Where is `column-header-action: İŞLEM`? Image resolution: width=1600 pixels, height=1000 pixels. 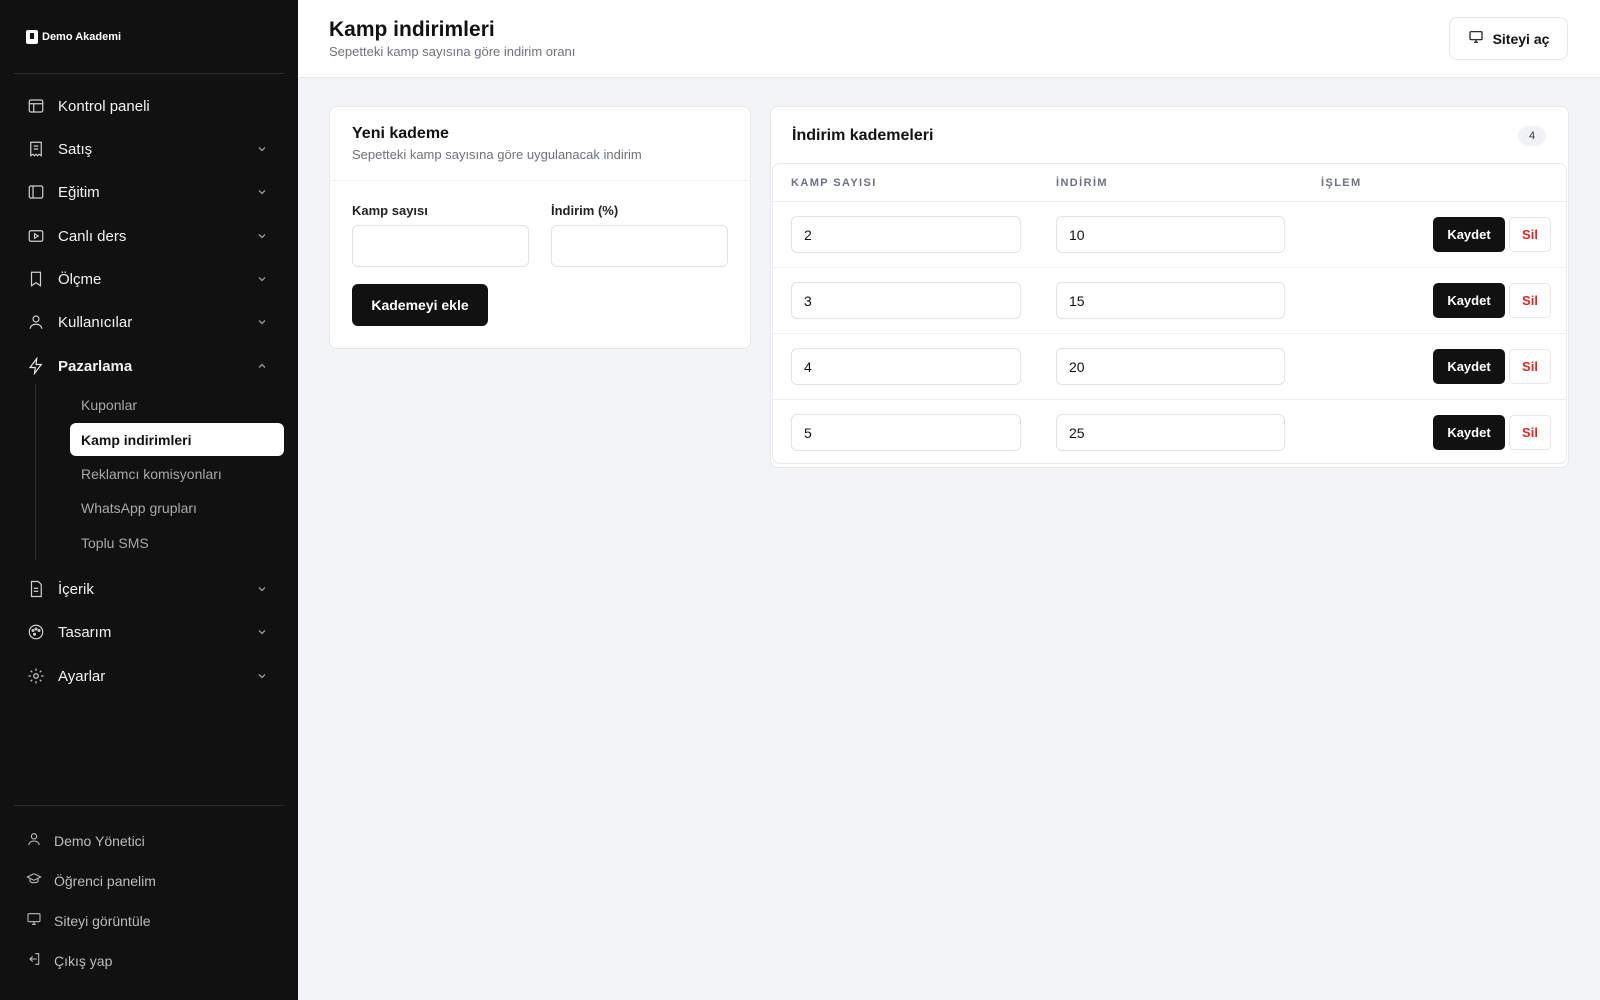 column-header-action: İŞLEM is located at coordinates (1341, 183).